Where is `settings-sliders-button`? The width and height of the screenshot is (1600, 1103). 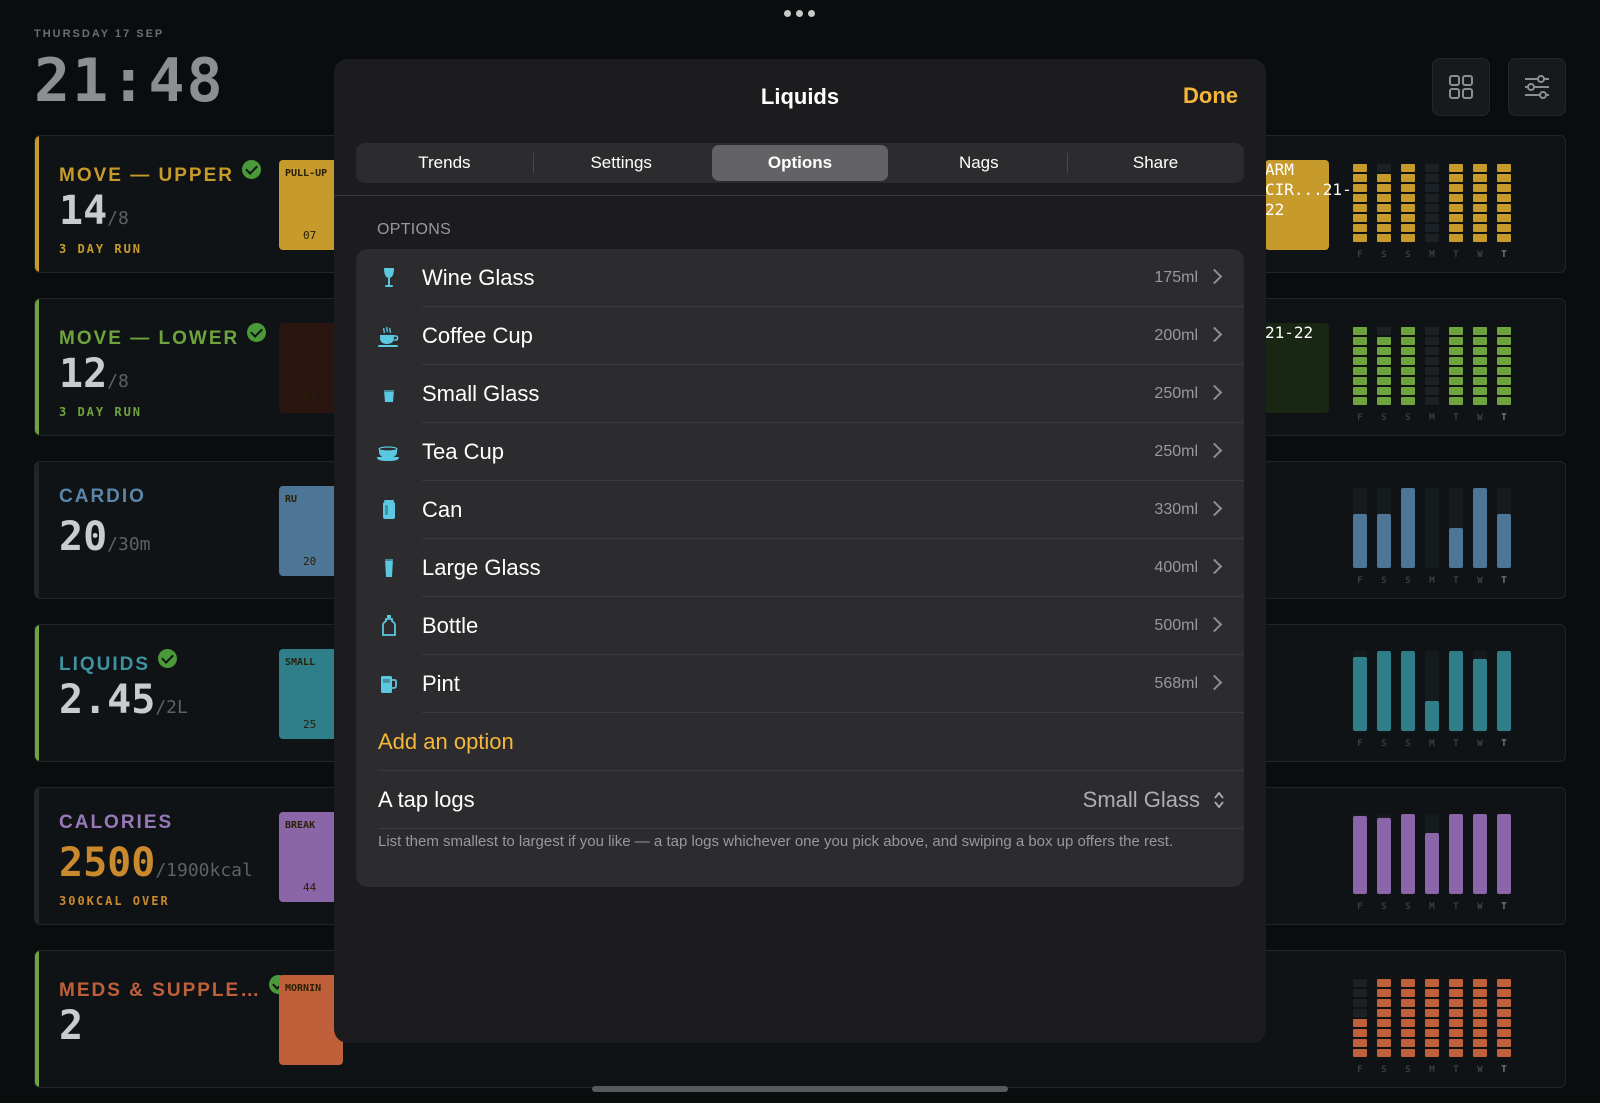
settings-sliders-button is located at coordinates (1537, 87).